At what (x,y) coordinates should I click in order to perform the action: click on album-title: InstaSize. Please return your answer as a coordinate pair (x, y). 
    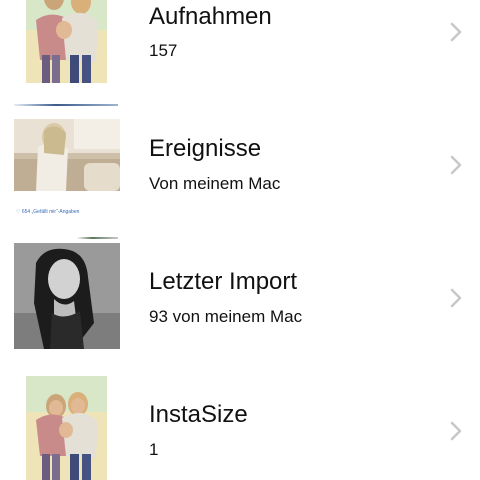
    Looking at the image, I should click on (198, 414).